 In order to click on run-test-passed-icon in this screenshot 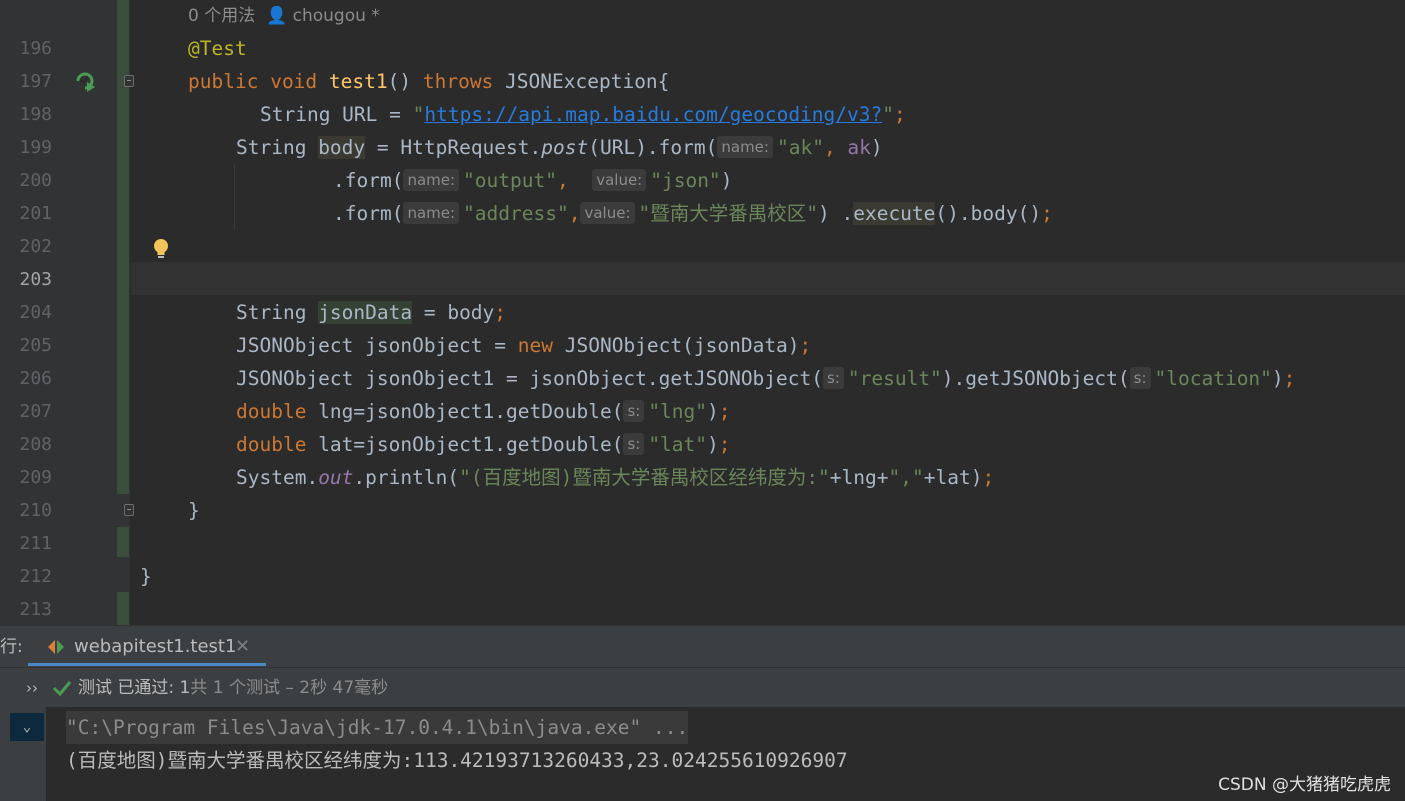, I will do `click(85, 81)`.